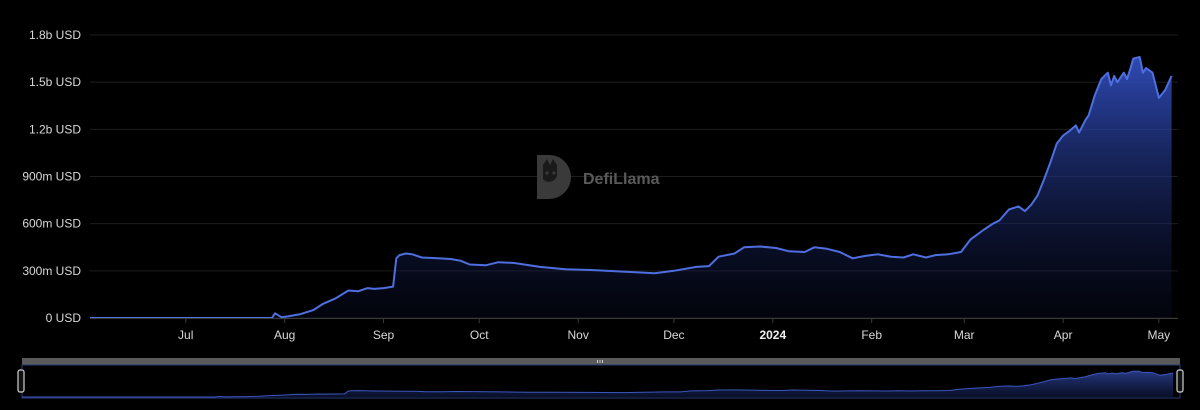  I want to click on y-tick-label: 900m USD, so click(51, 177).